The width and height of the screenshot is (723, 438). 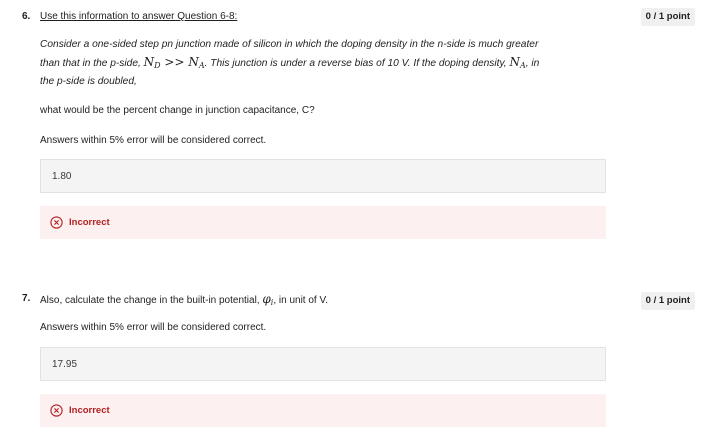 What do you see at coordinates (323, 364) in the screenshot?
I see `answer-field: 17.95` at bounding box center [323, 364].